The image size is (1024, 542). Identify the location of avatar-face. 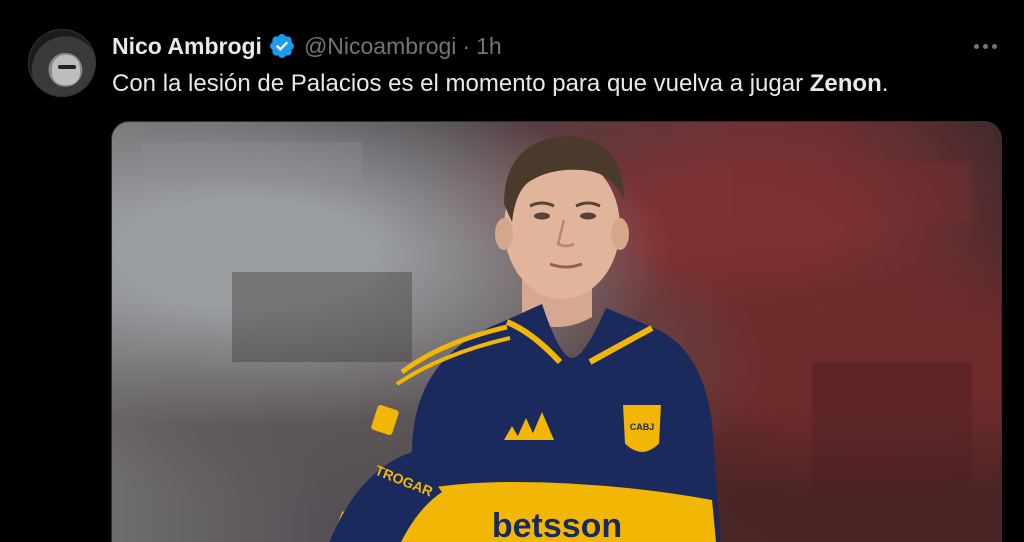
(66, 70).